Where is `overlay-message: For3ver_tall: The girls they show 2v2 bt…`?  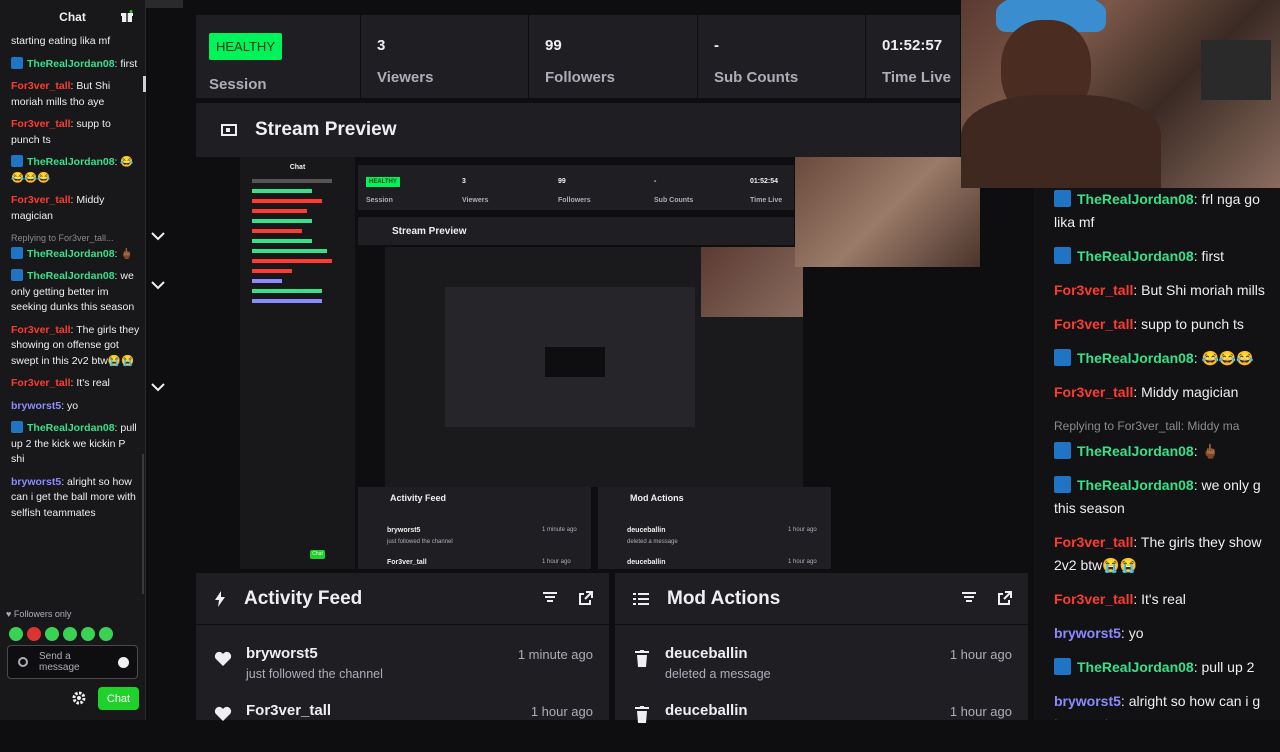 overlay-message: For3ver_tall: The girls they show 2v2 bt… is located at coordinates (1158, 553).